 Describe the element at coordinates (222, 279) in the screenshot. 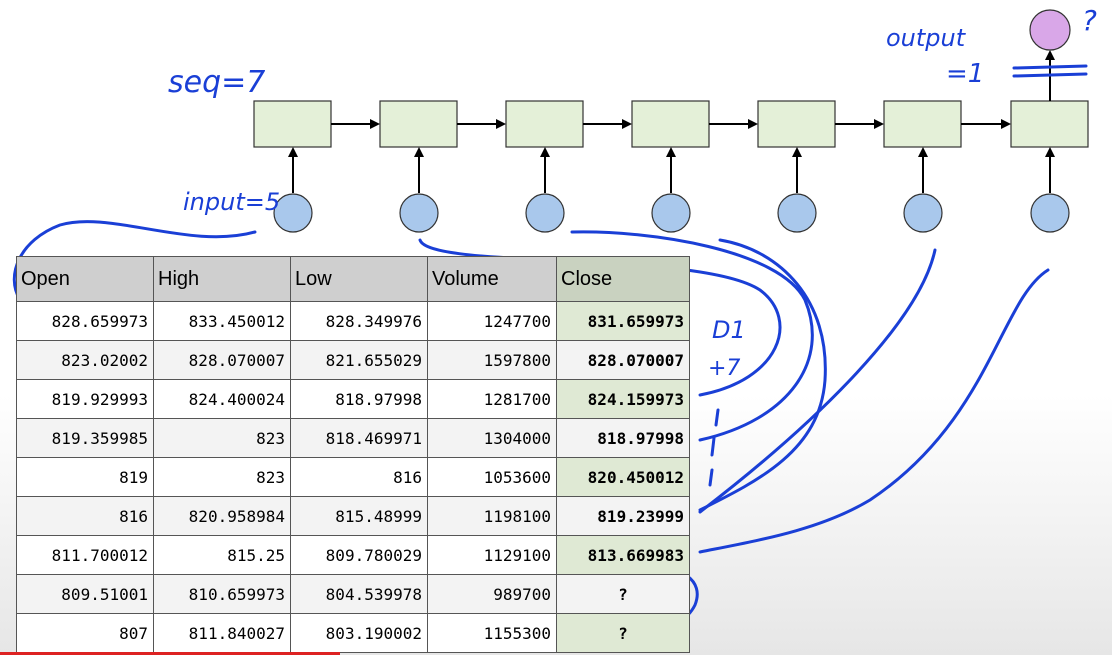

I see `col-header-high: High` at that location.